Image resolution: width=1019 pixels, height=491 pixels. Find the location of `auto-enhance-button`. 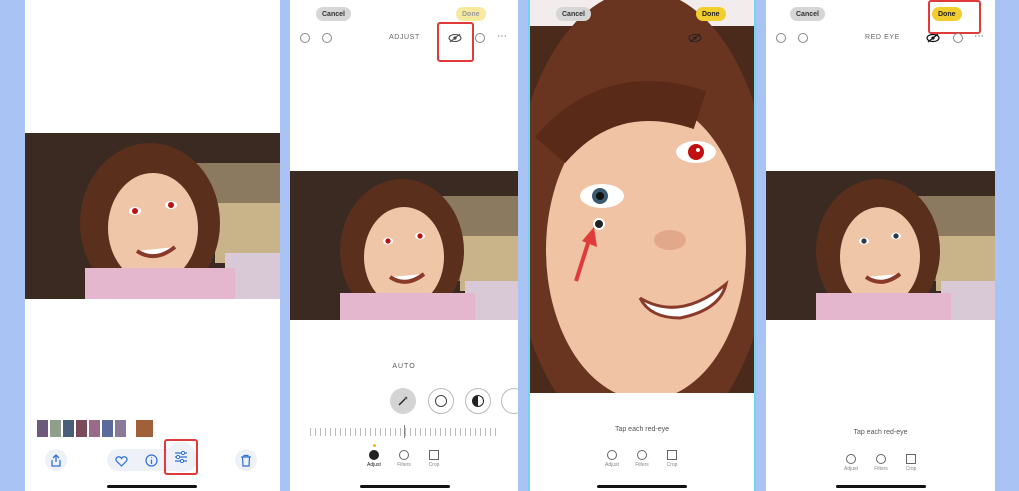

auto-enhance-button is located at coordinates (403, 401).